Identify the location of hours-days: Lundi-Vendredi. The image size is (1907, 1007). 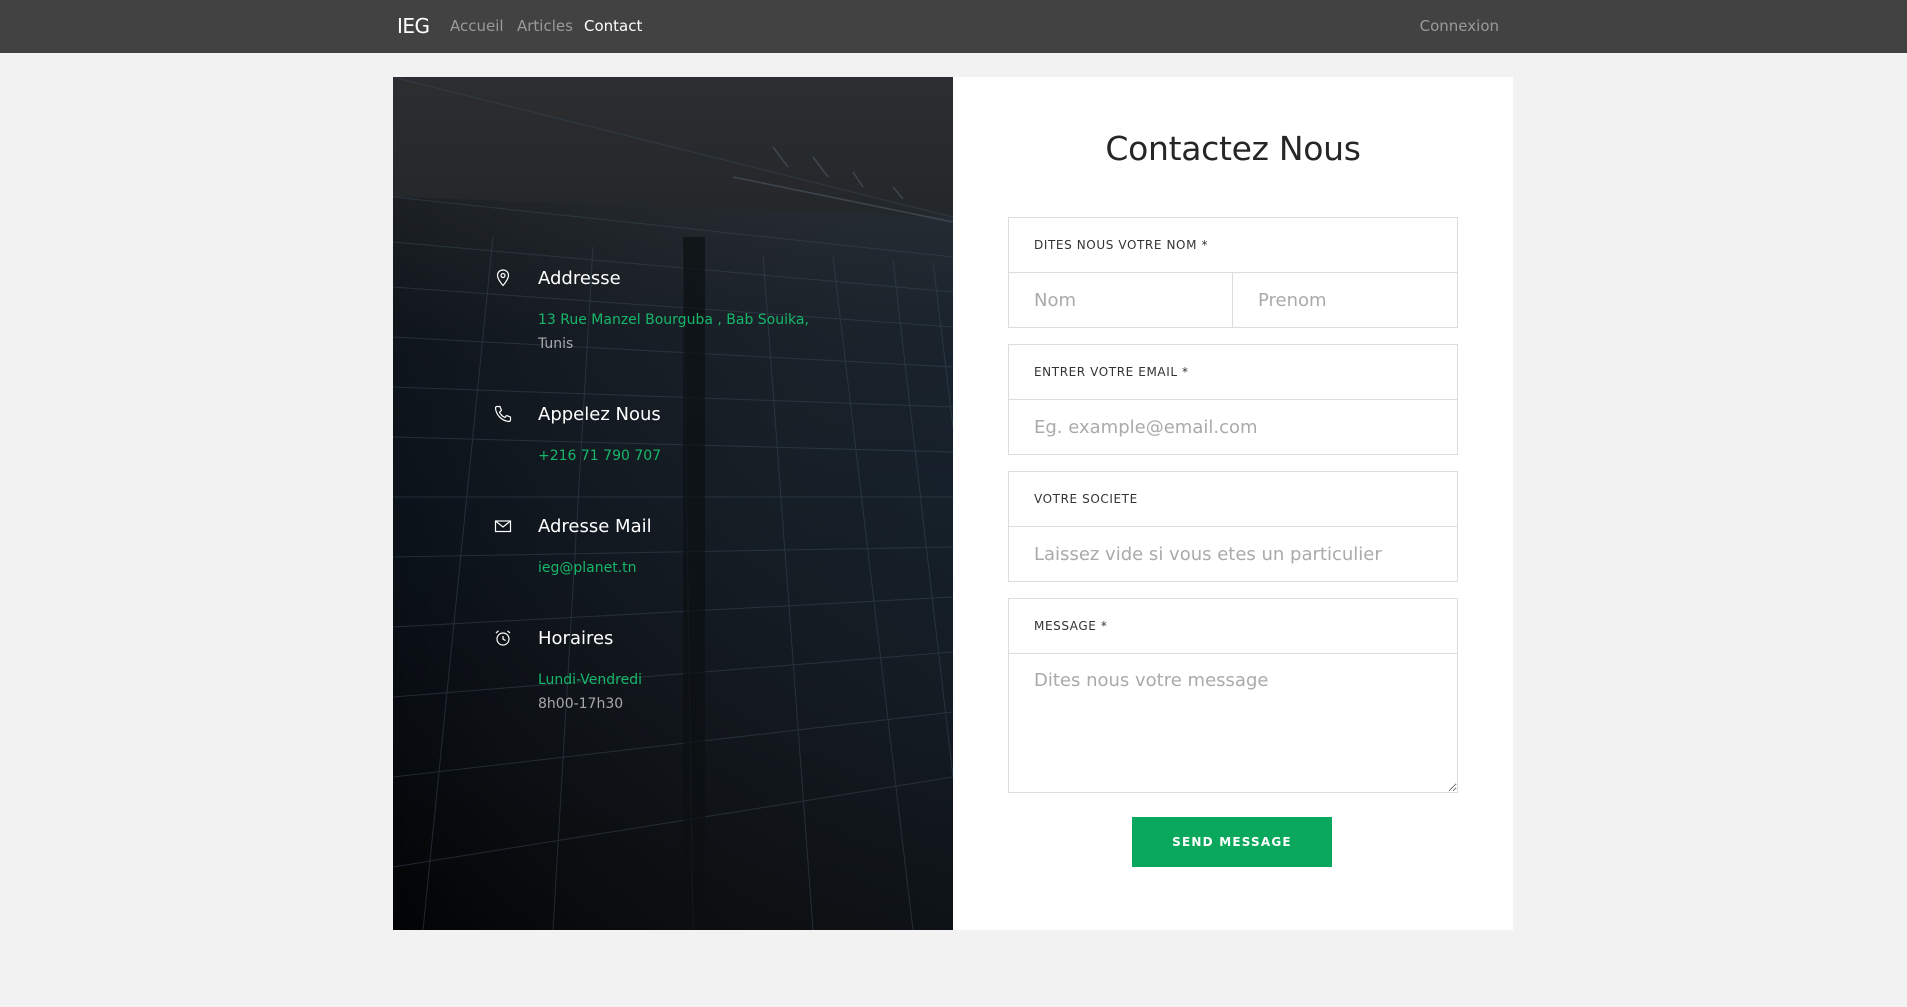
(590, 680).